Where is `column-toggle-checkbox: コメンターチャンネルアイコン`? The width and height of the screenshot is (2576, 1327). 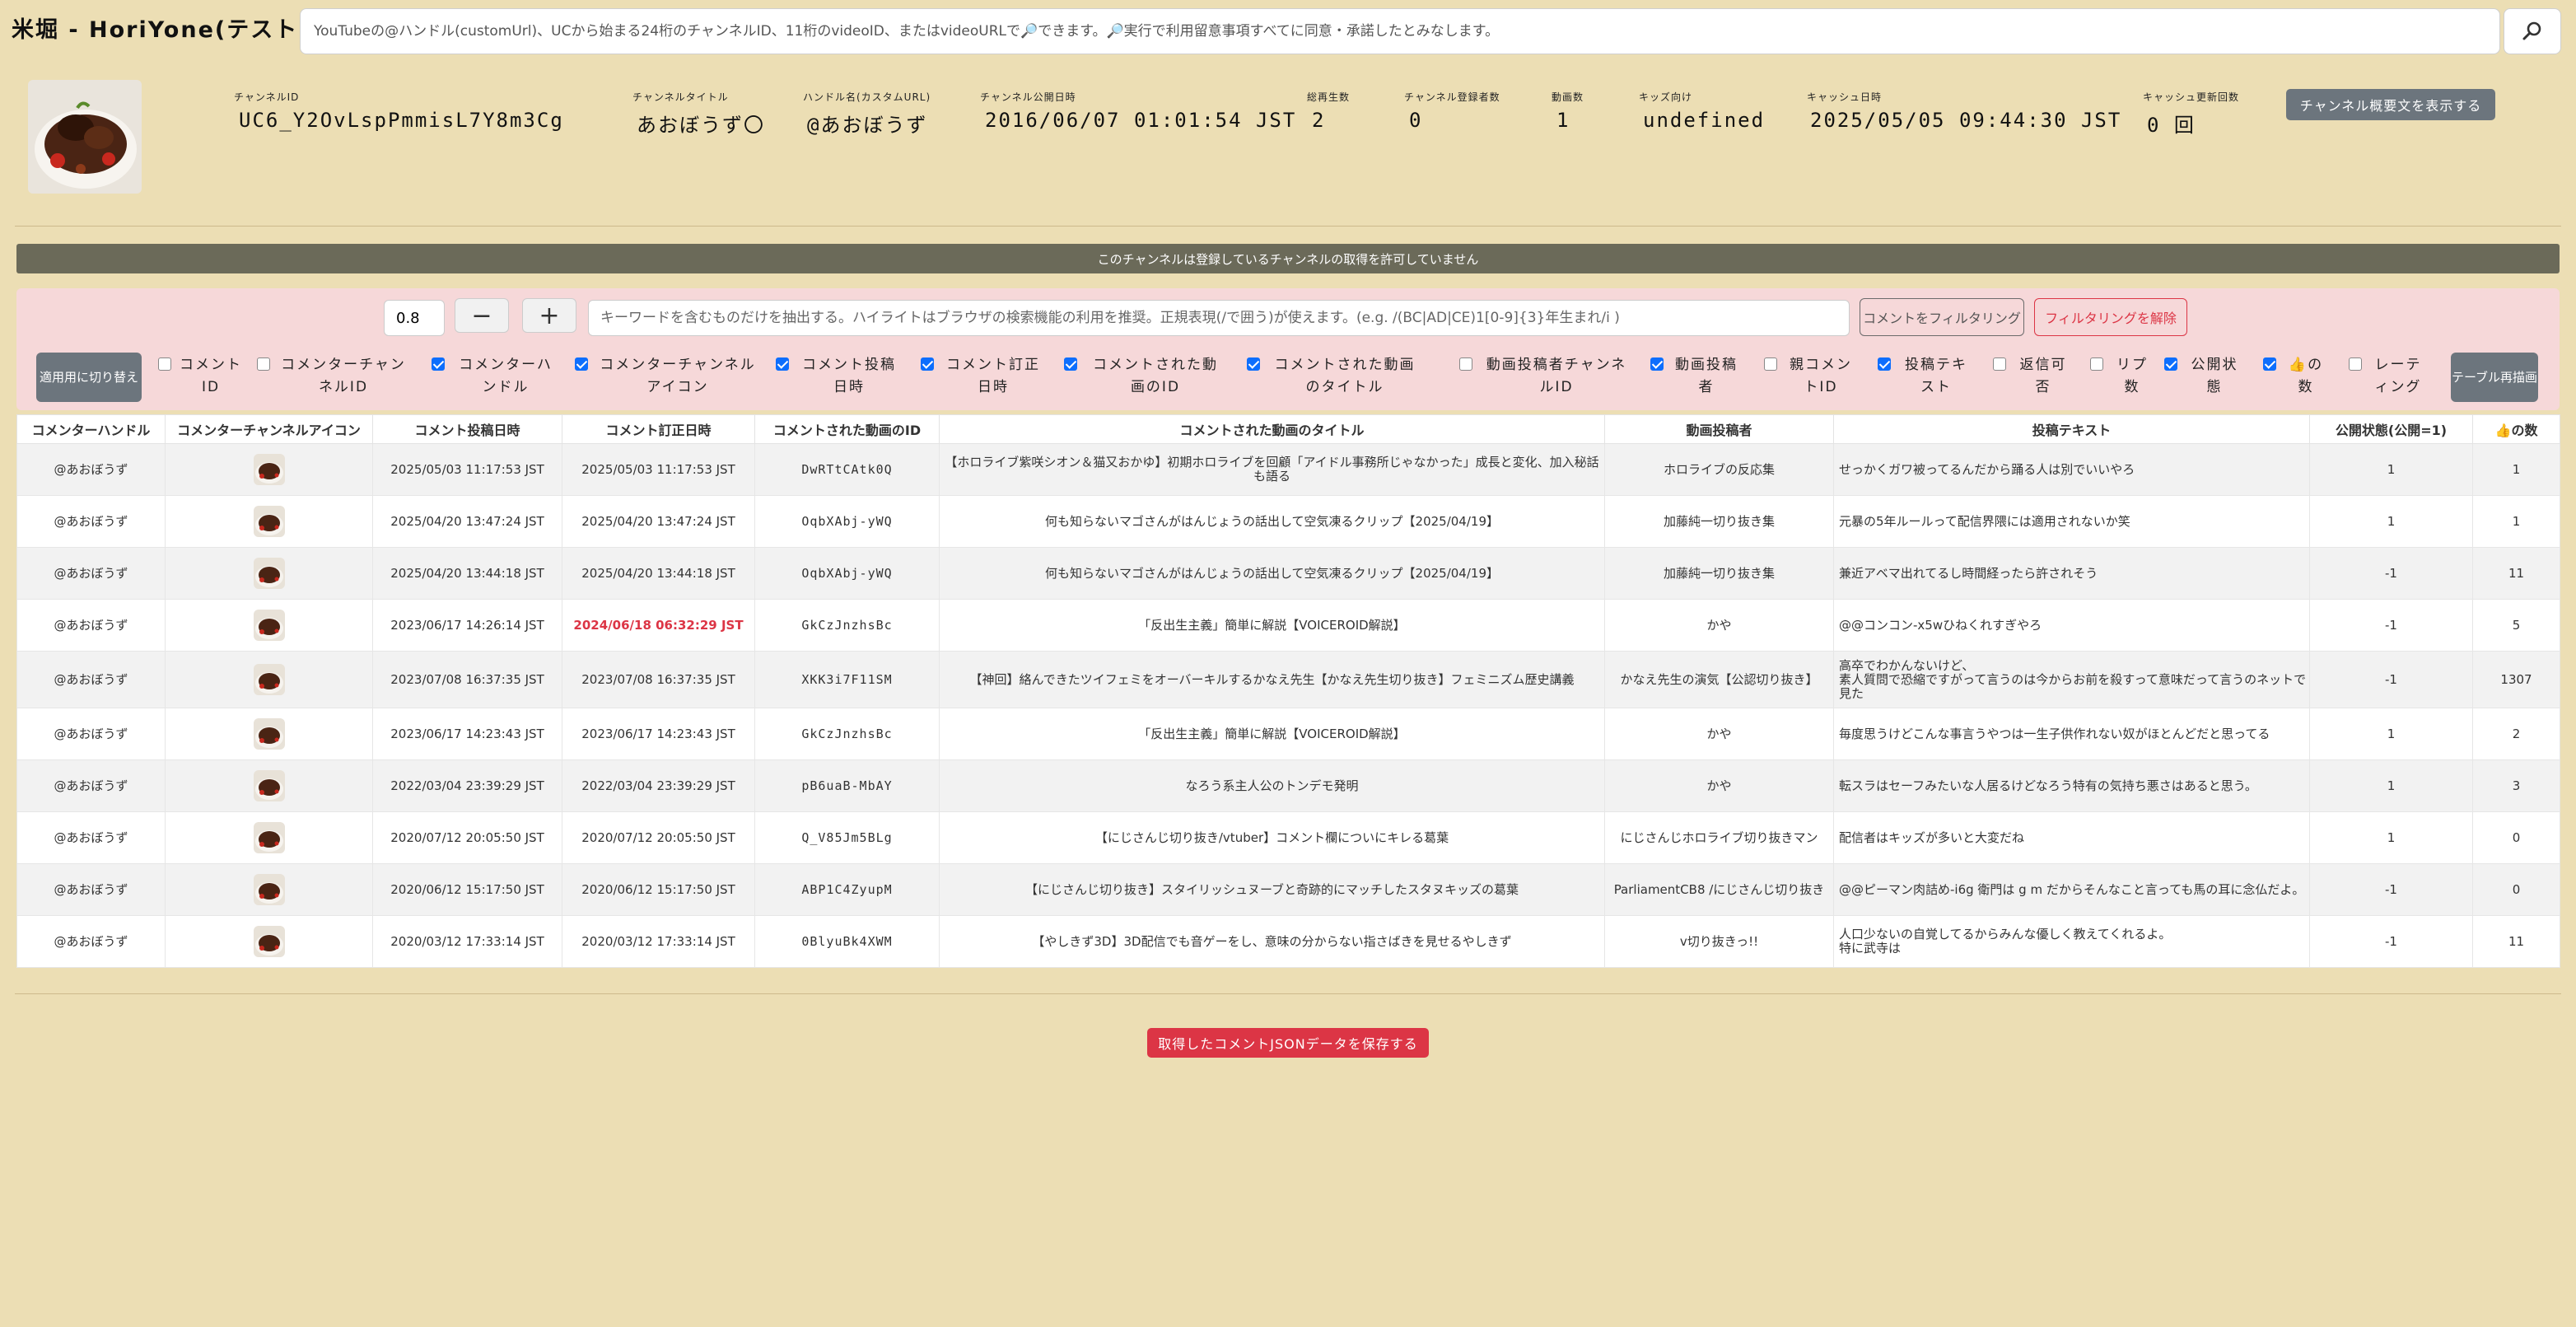
column-toggle-checkbox: コメンターチャンネルアイコン is located at coordinates (667, 376).